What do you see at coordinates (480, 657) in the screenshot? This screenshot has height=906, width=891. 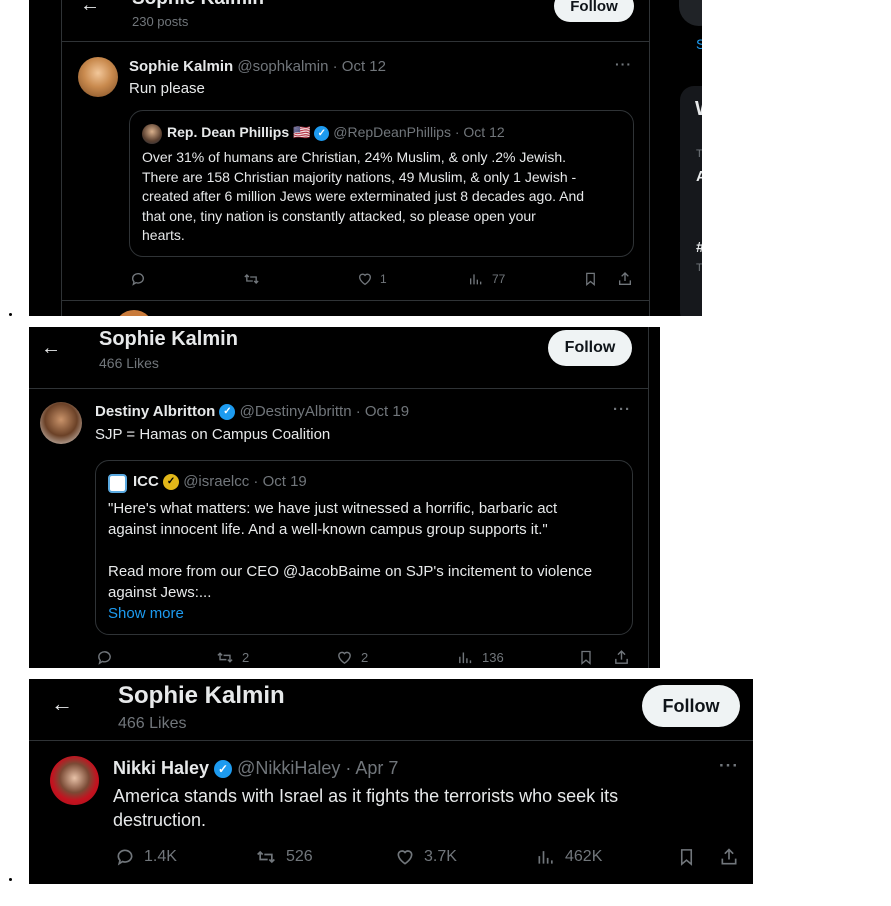 I see `views-button: 136` at bounding box center [480, 657].